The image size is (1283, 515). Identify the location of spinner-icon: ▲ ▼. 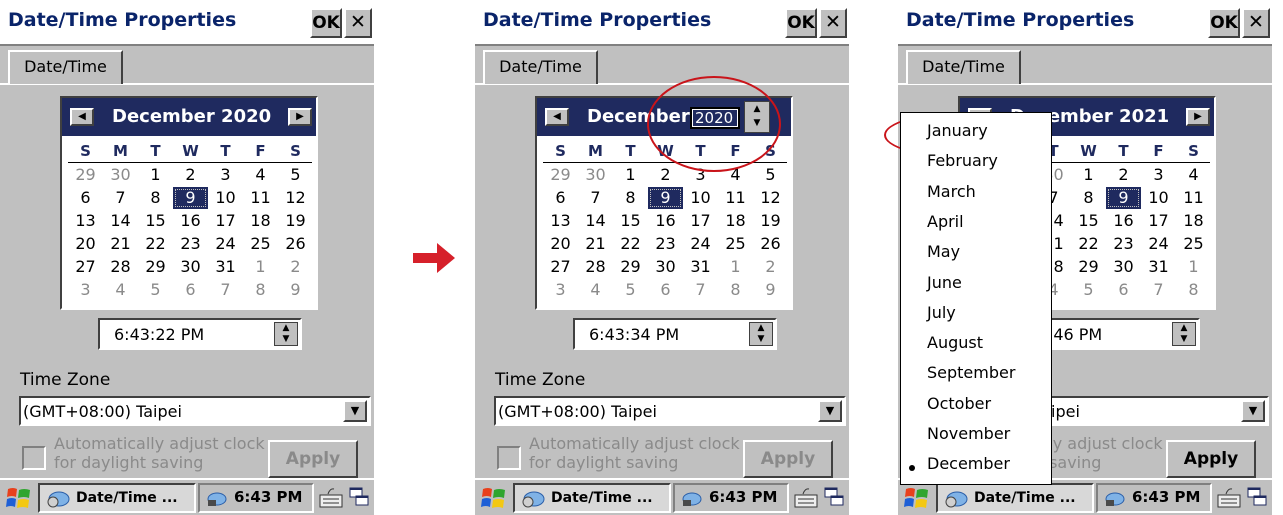
(1184, 334).